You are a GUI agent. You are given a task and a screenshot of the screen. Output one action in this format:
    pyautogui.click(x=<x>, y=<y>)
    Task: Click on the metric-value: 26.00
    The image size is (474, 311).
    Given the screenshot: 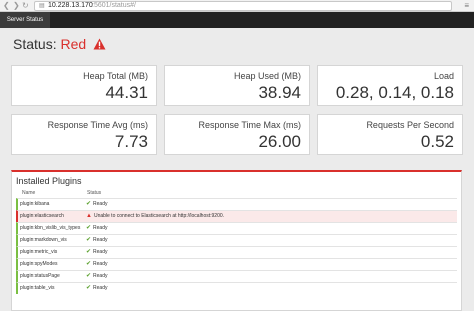 What is the action you would take?
    pyautogui.click(x=279, y=141)
    